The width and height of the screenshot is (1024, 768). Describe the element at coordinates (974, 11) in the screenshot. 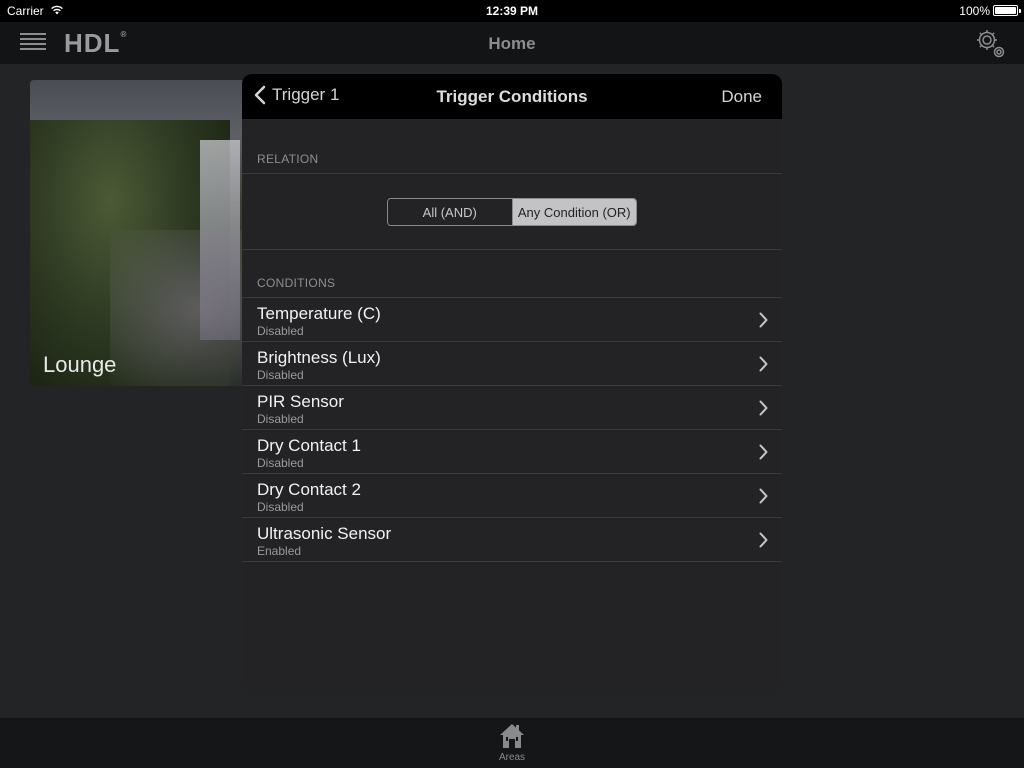

I see `battery-percent: 100%` at that location.